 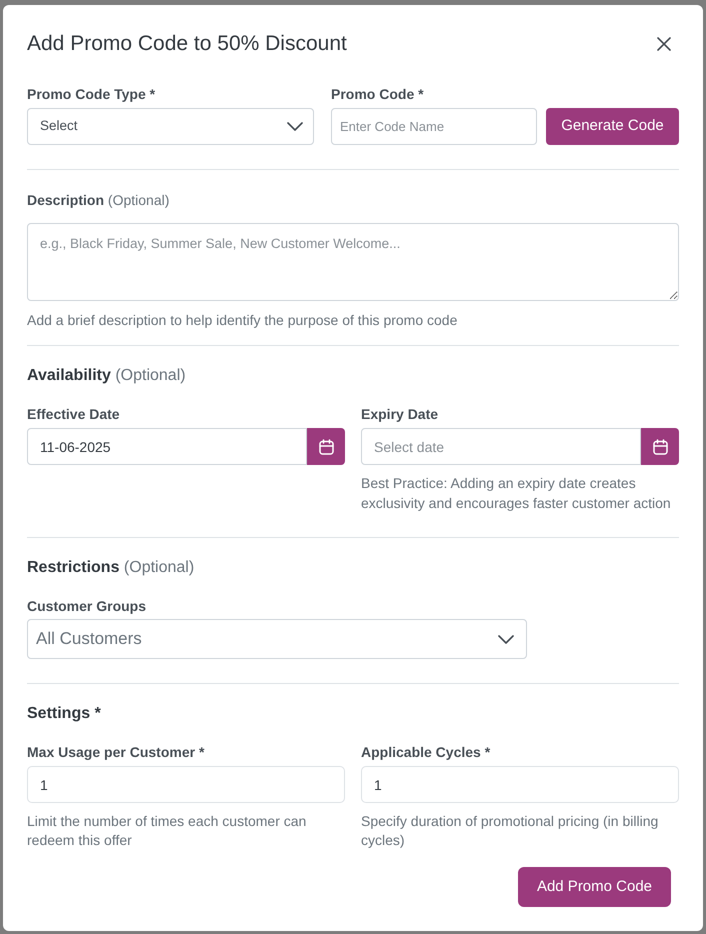 What do you see at coordinates (277, 639) in the screenshot?
I see `select-field: All Customers` at bounding box center [277, 639].